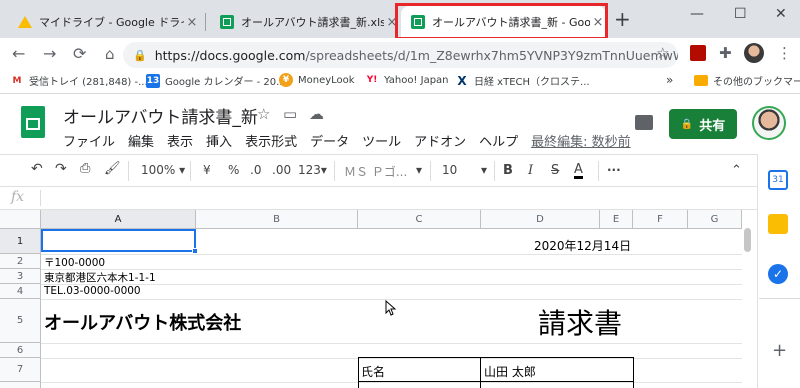 Image resolution: width=800 pixels, height=388 pixels. What do you see at coordinates (778, 274) in the screenshot?
I see `tasks-icon: ✓` at bounding box center [778, 274].